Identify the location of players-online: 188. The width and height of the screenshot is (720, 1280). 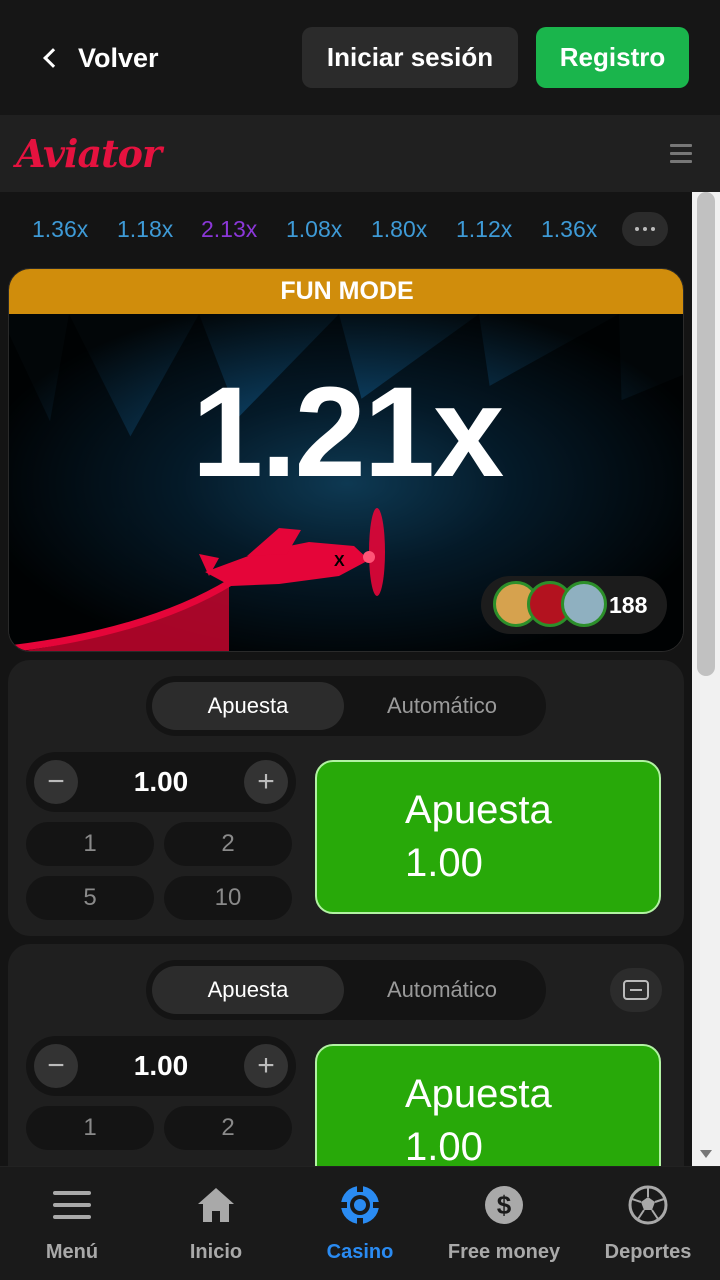
(574, 605).